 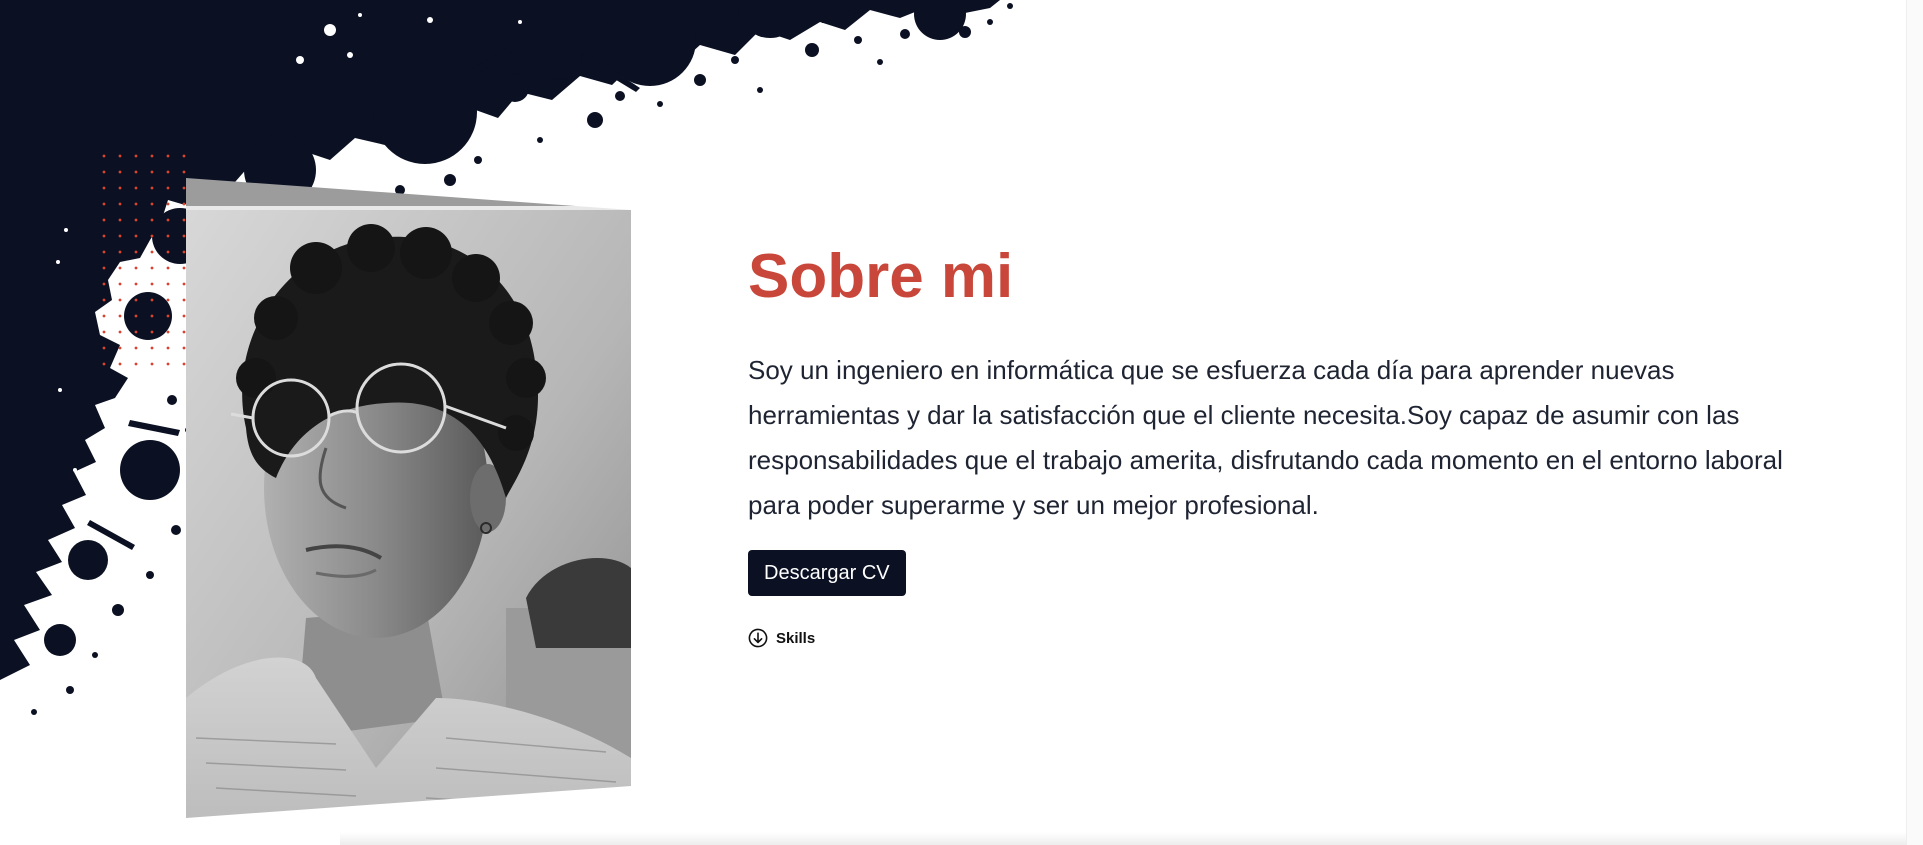 I want to click on skills-link: Skills, so click(x=781, y=638).